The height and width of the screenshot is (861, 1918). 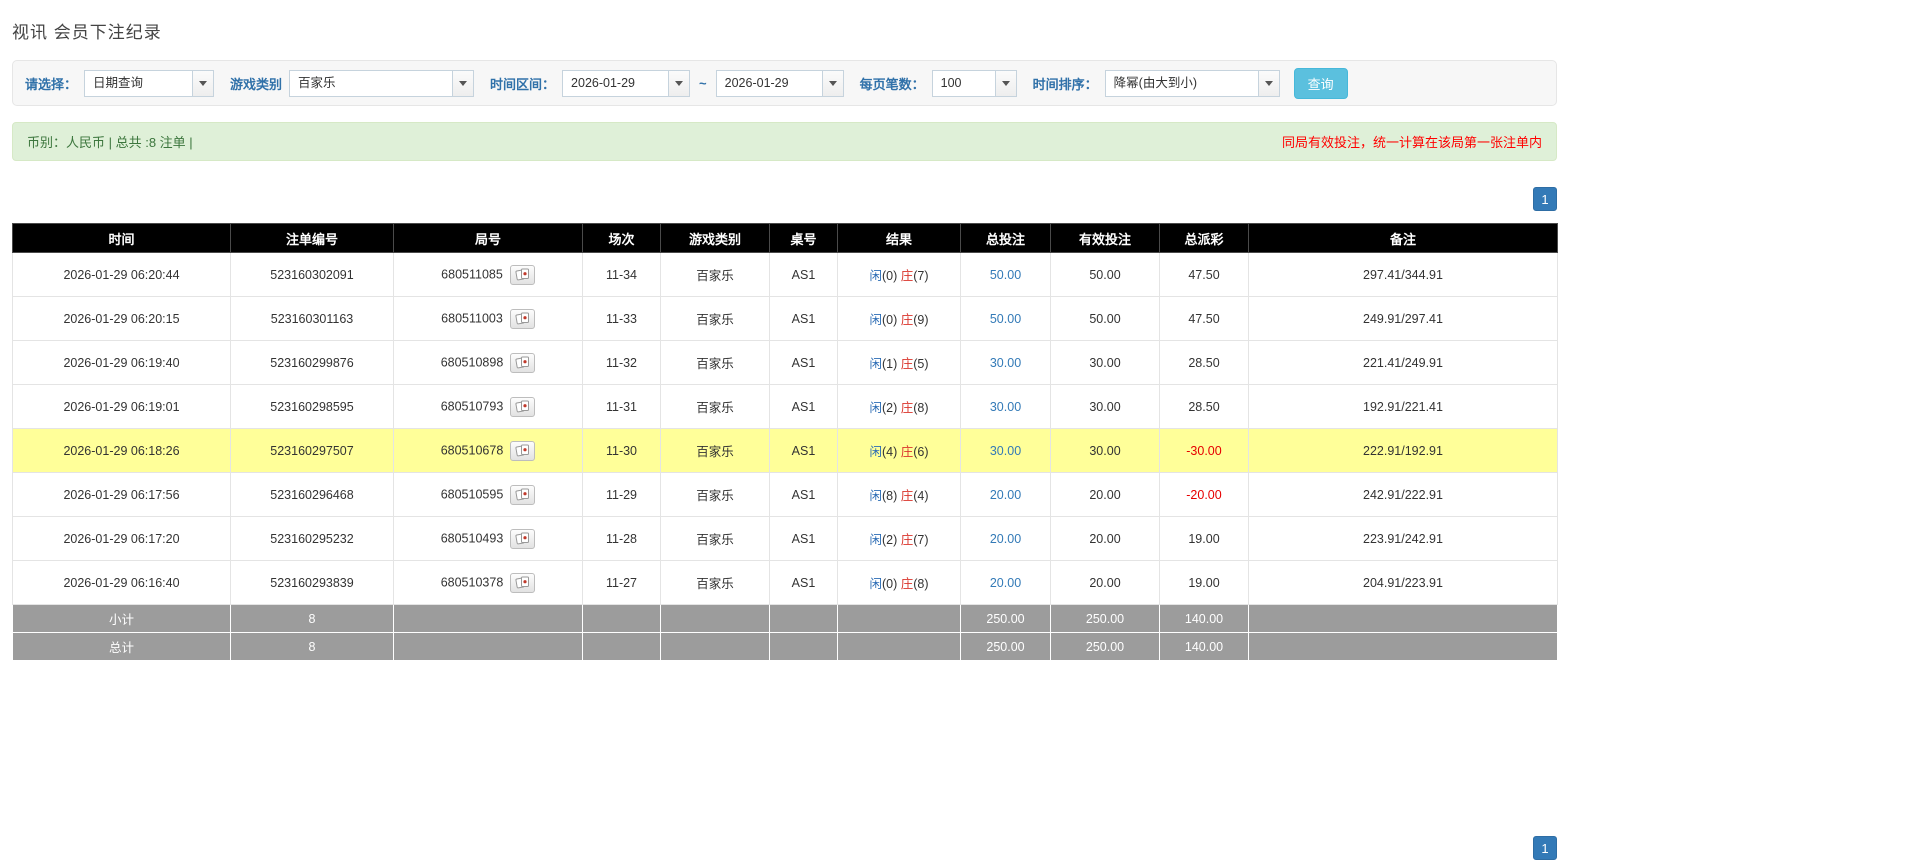 I want to click on time-cell: 2026-01-29 06:17:20, so click(x=121, y=538).